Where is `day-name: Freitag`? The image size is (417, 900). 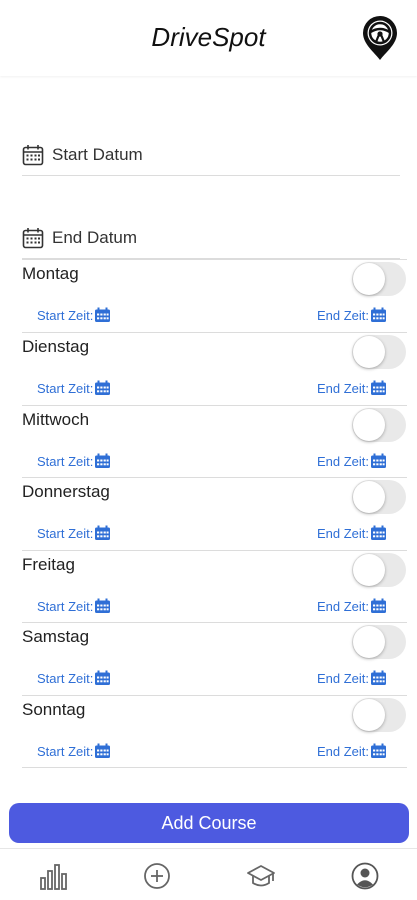 day-name: Freitag is located at coordinates (48, 564).